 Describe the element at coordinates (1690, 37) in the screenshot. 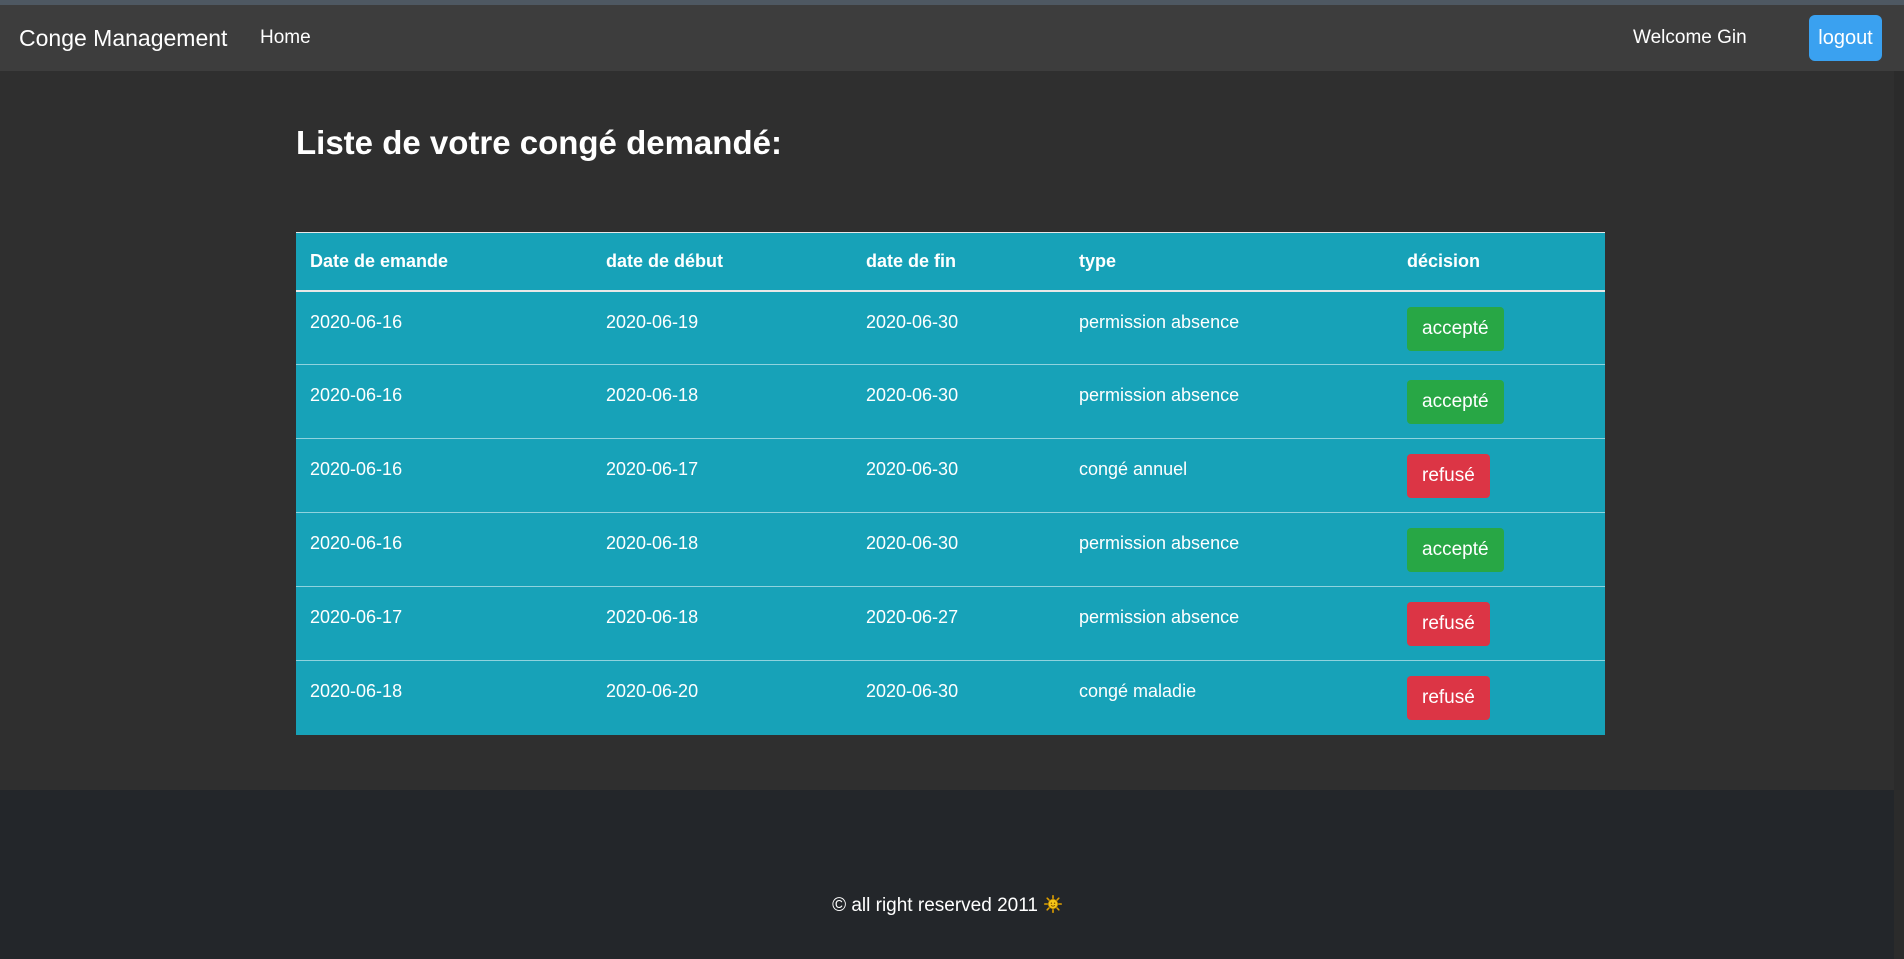

I see `welcome-text: Welcome Gin` at that location.